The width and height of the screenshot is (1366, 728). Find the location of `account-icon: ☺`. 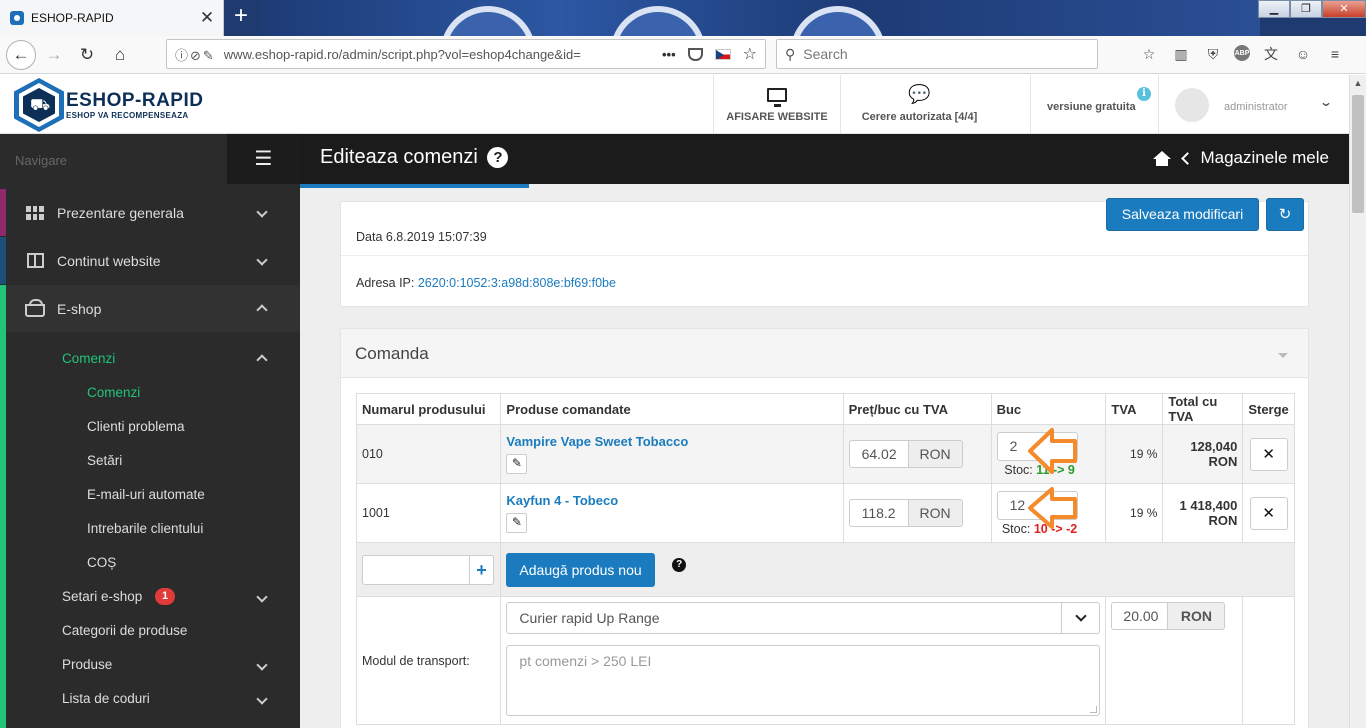

account-icon: ☺ is located at coordinates (1303, 54).